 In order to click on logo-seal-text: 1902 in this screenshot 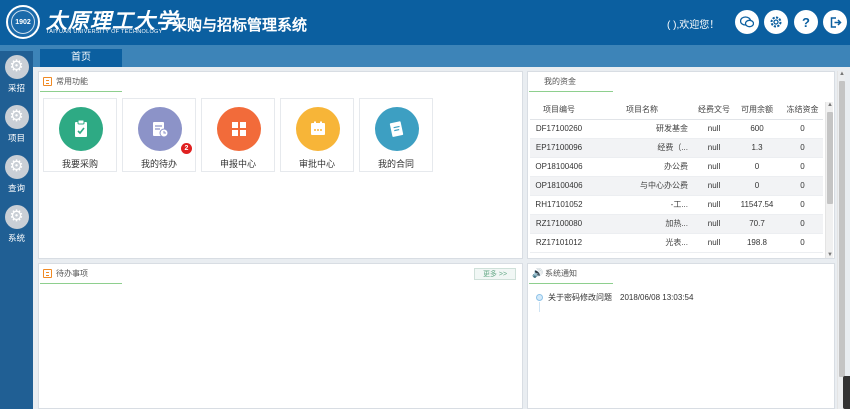, I will do `click(23, 22)`.